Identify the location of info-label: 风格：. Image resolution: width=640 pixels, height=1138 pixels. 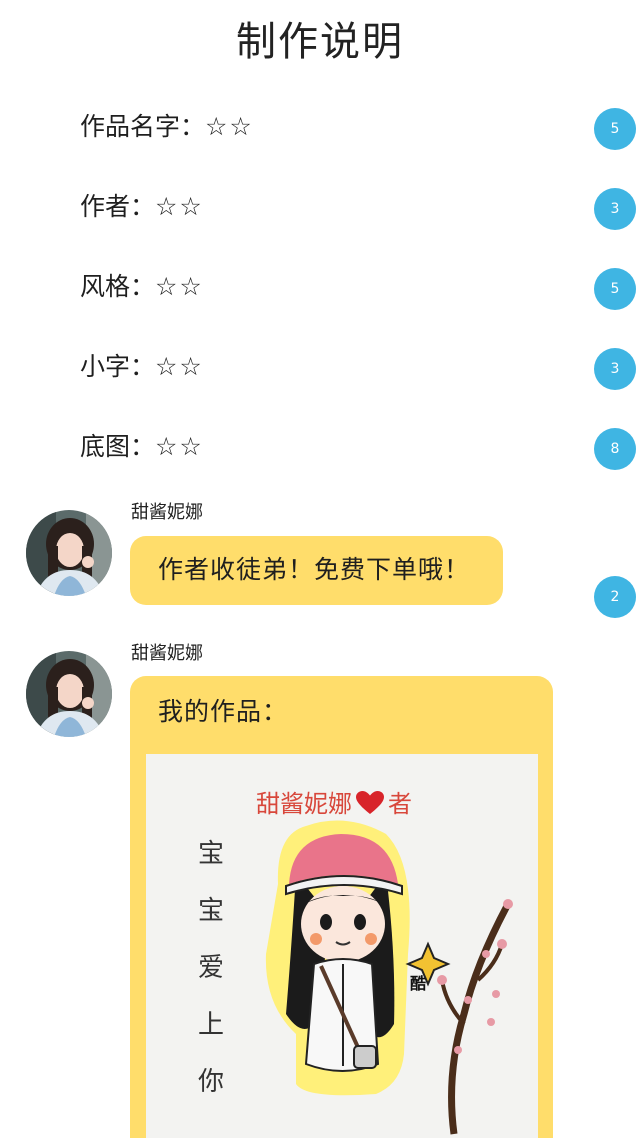
(118, 286).